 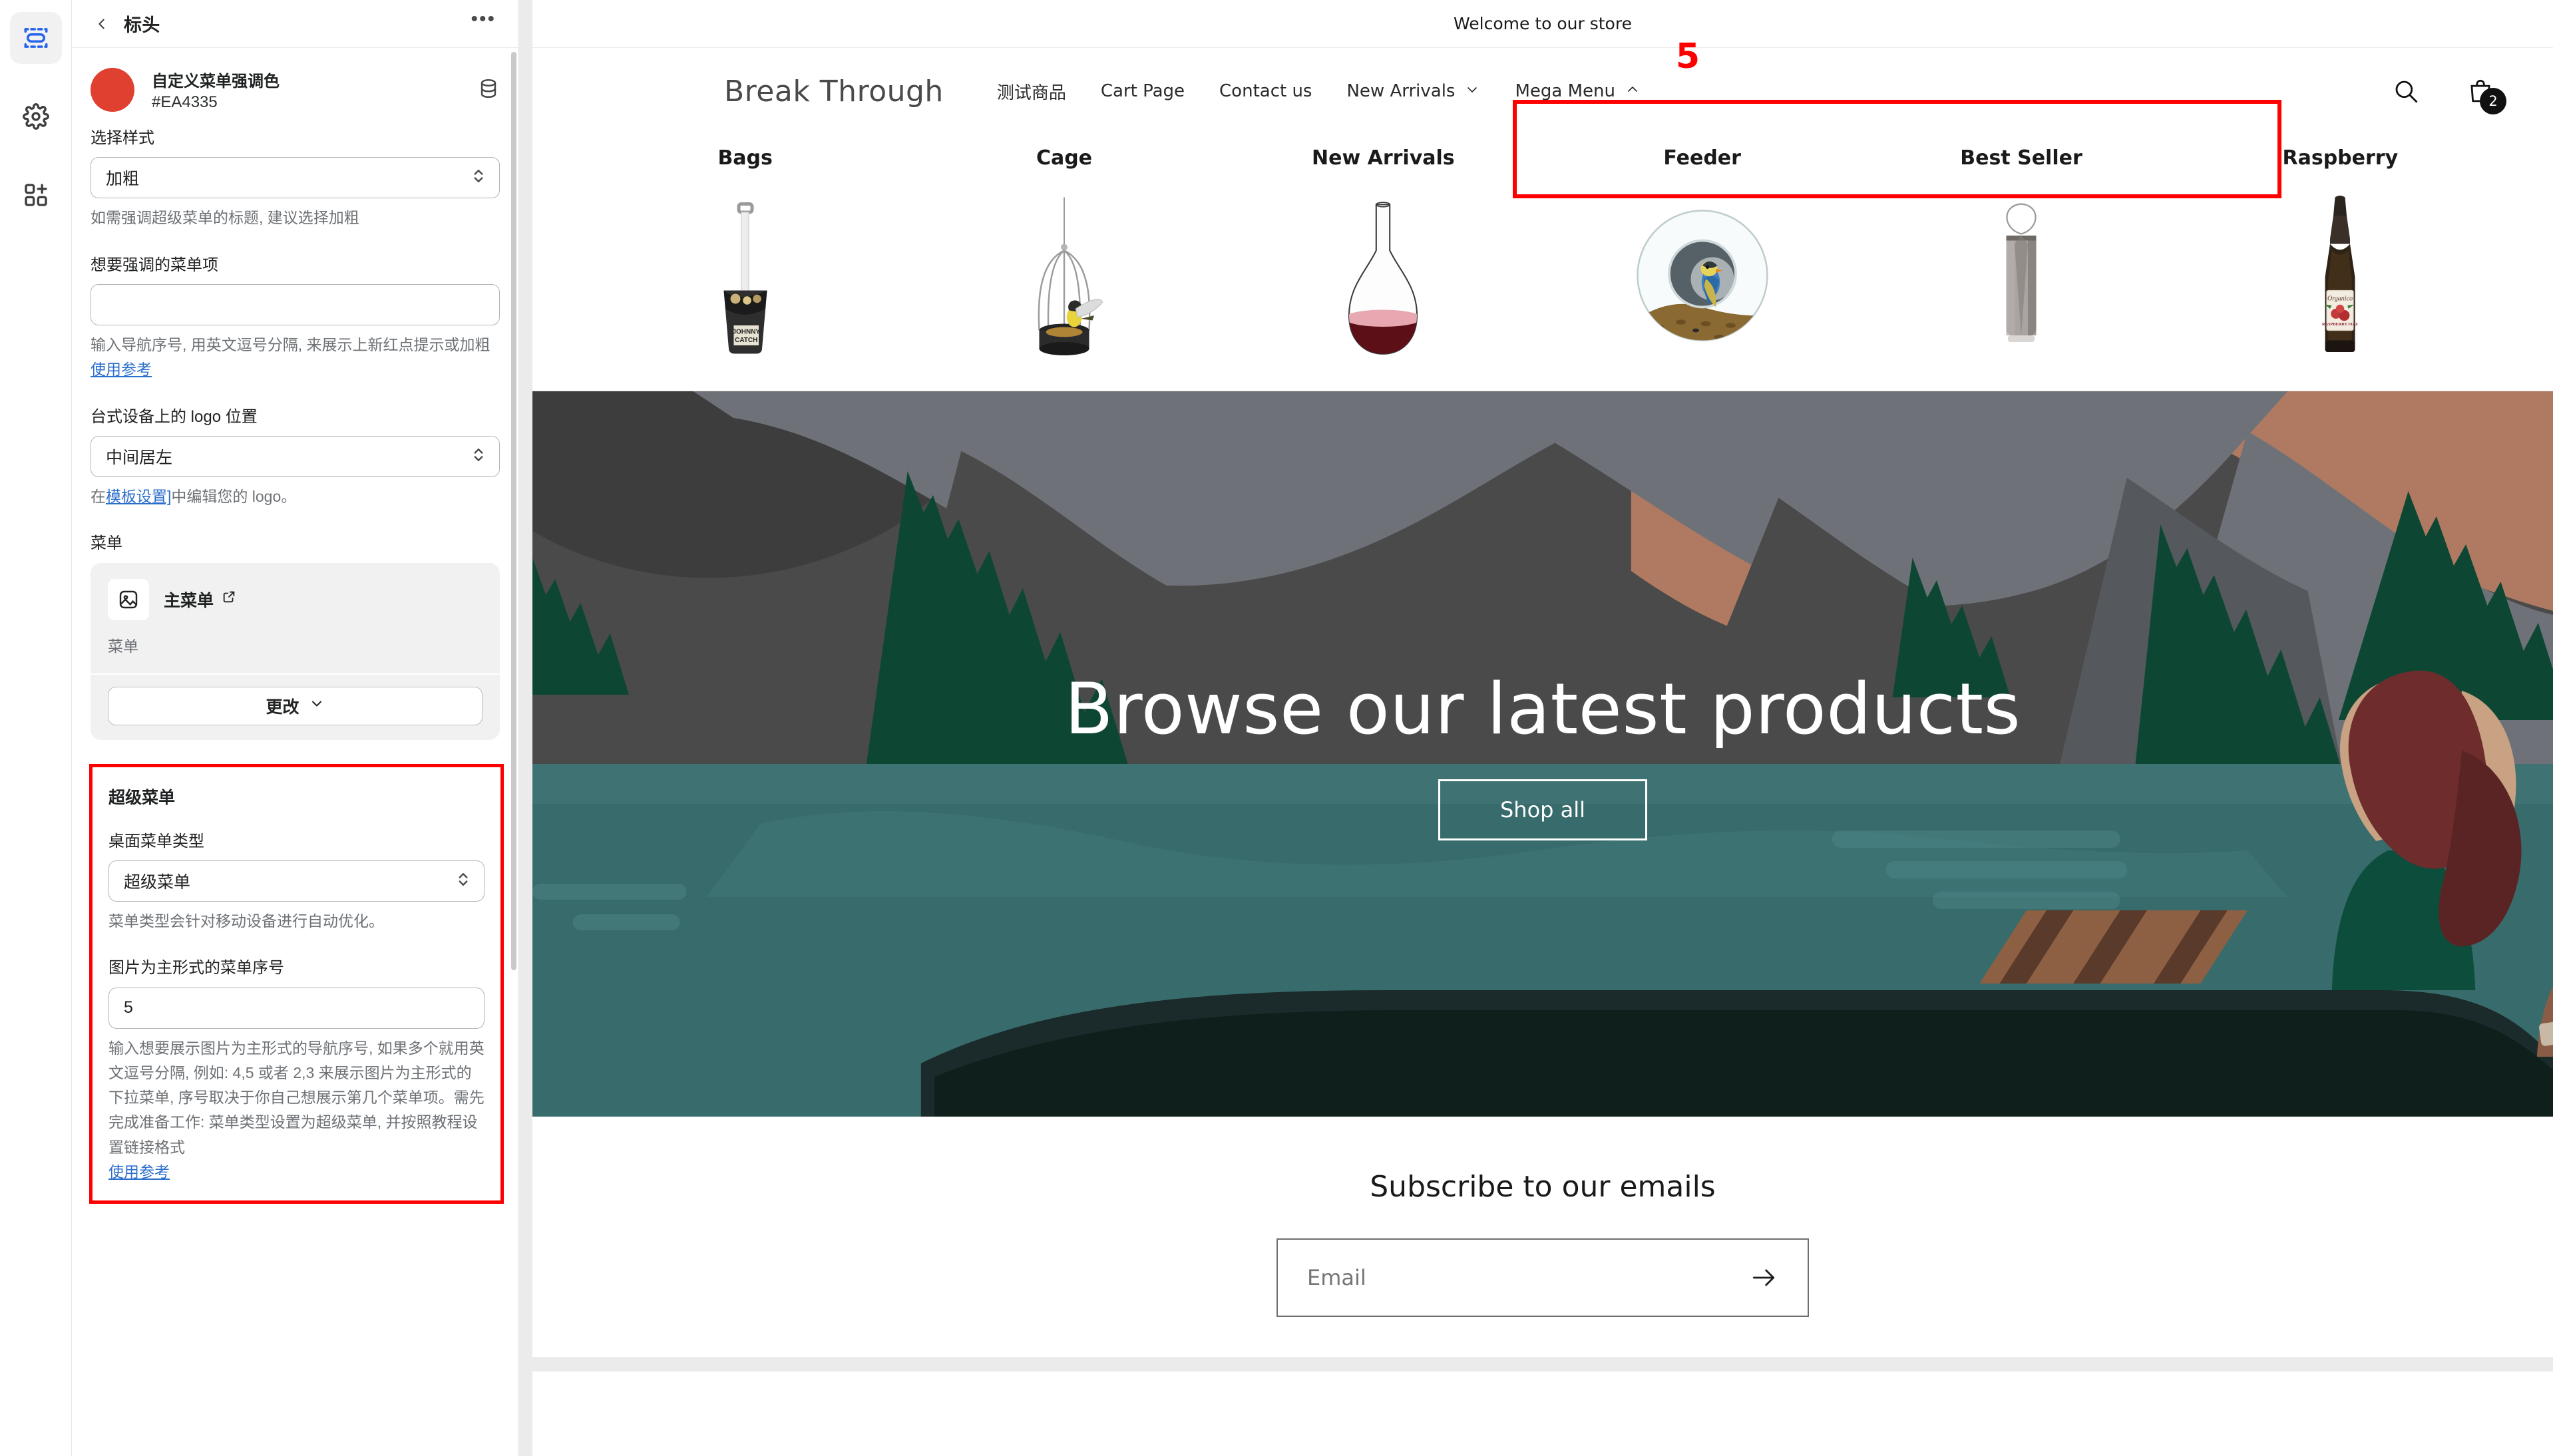 I want to click on image-menu-index-help-link: 使用参考, so click(x=139, y=1172).